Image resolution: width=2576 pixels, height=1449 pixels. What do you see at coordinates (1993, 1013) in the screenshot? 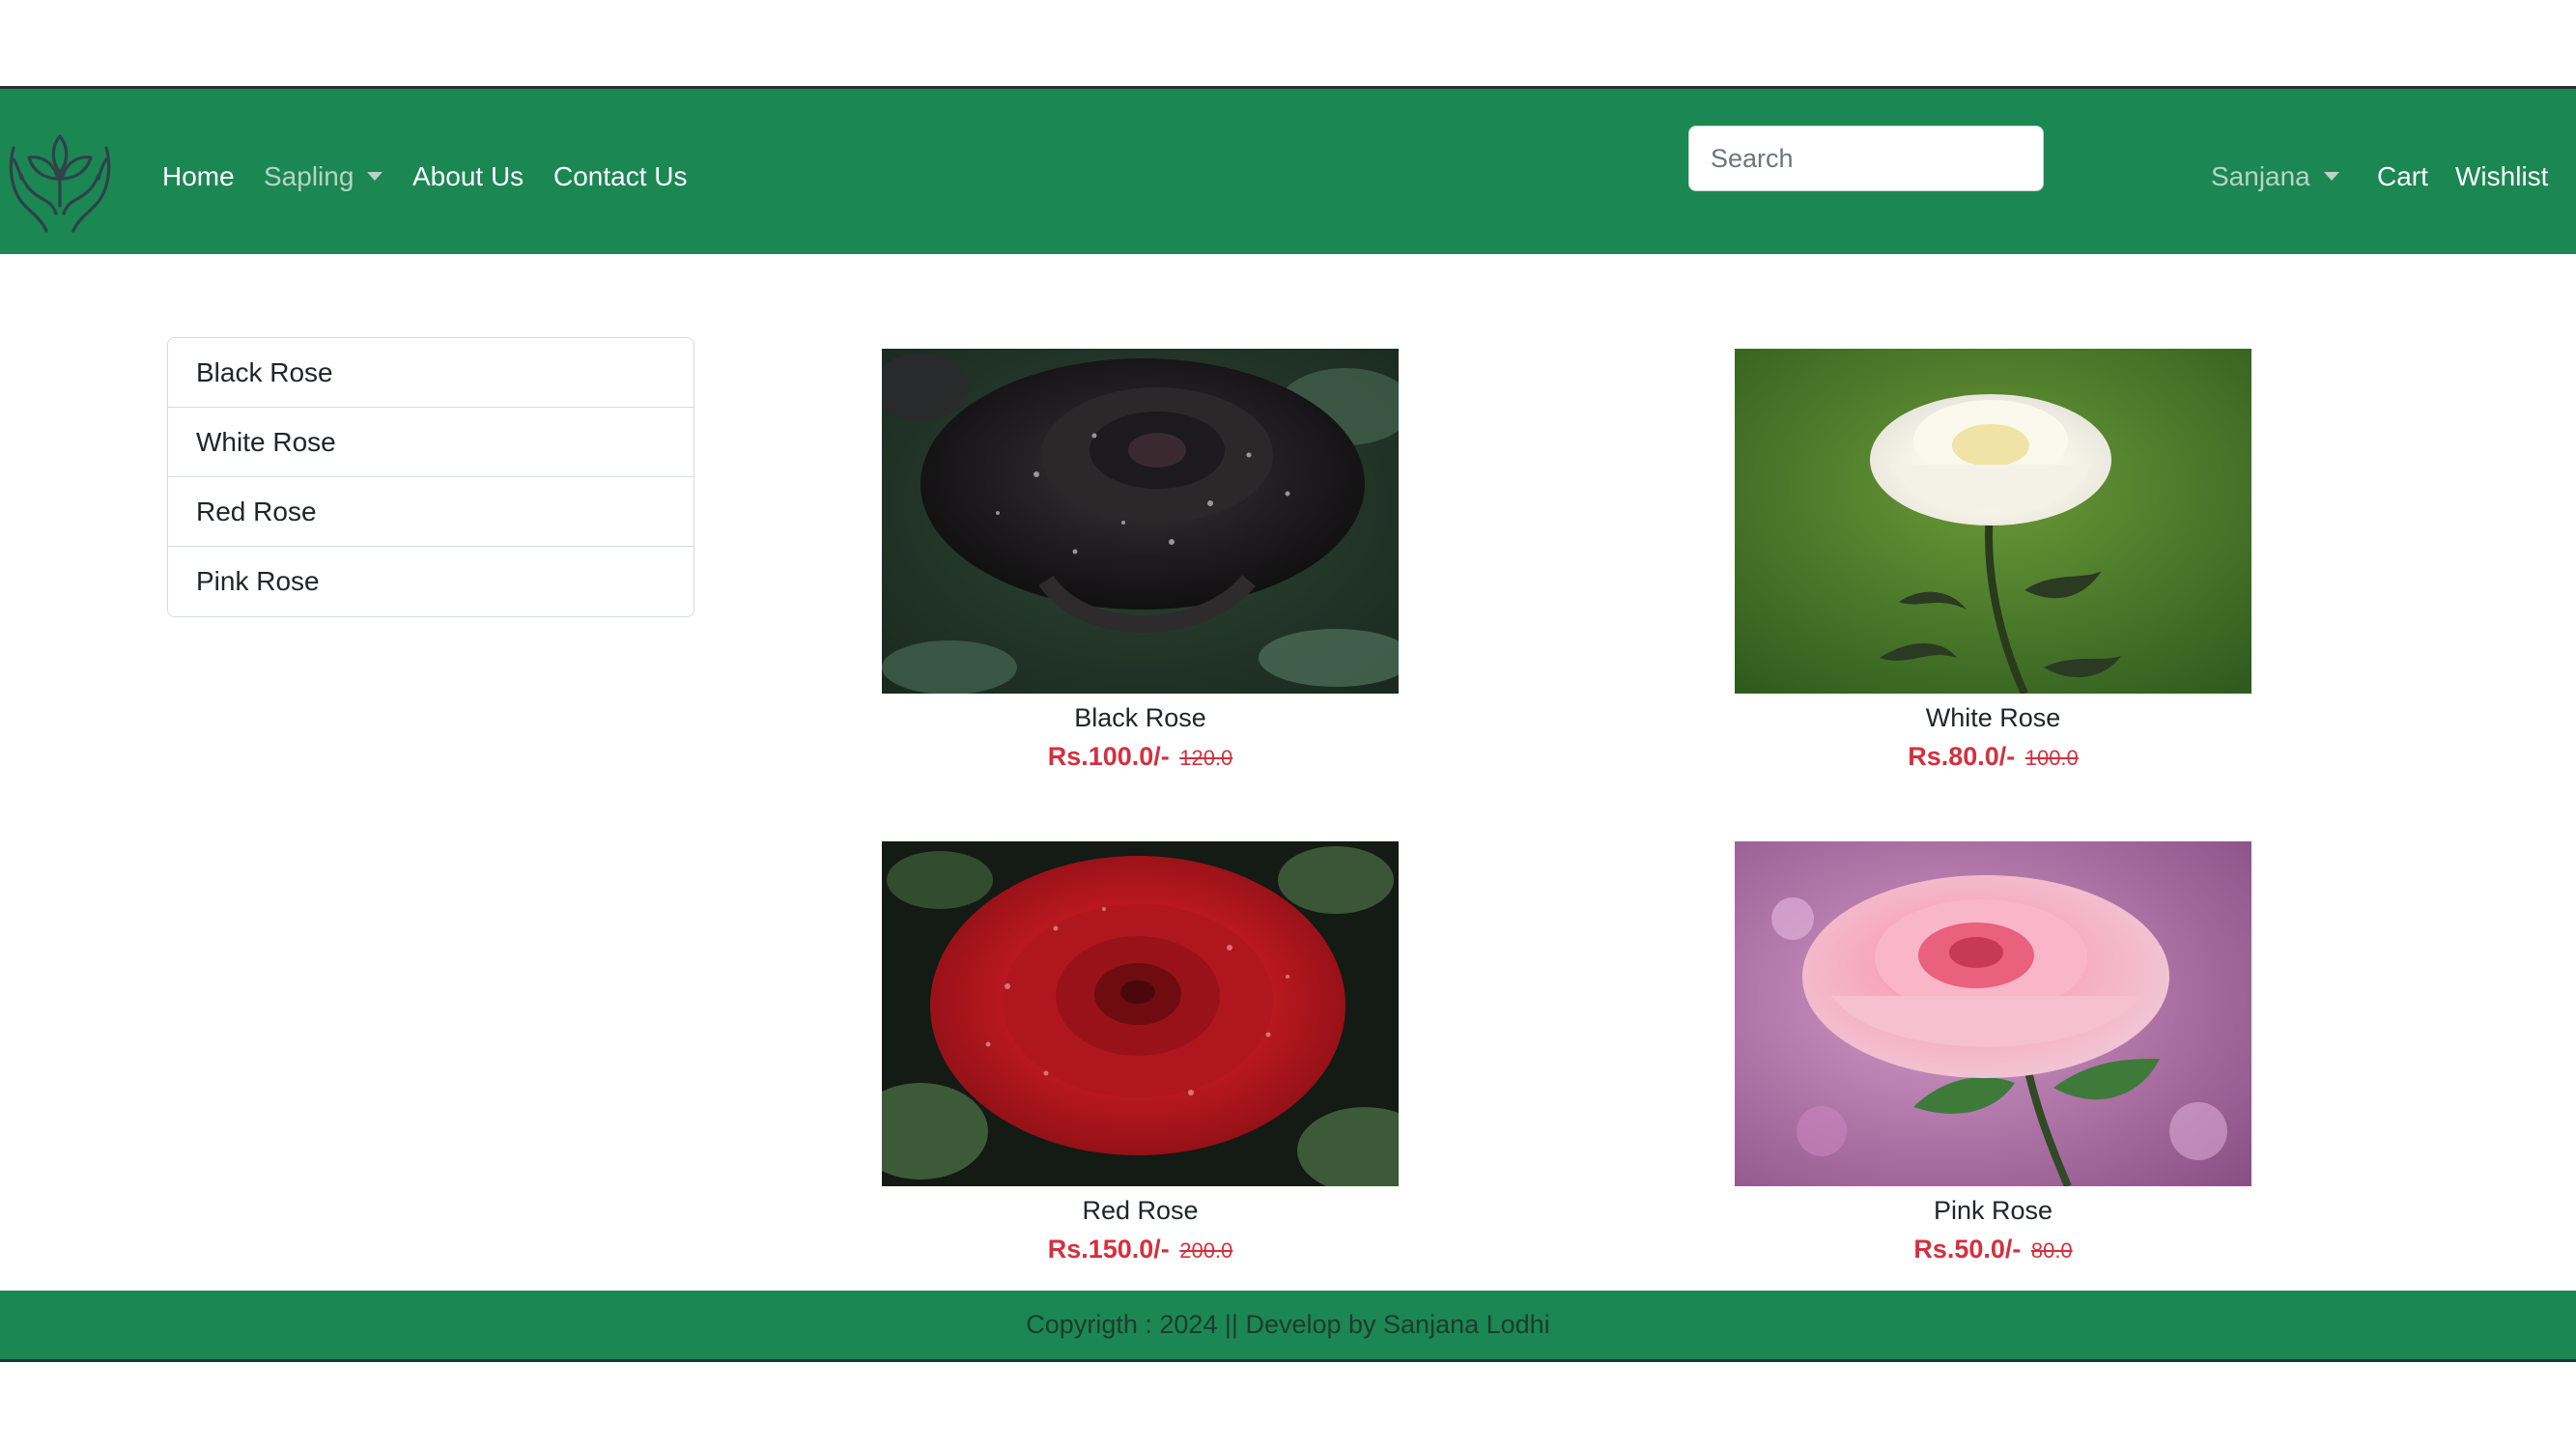
I see `pink-rose-photo` at bounding box center [1993, 1013].